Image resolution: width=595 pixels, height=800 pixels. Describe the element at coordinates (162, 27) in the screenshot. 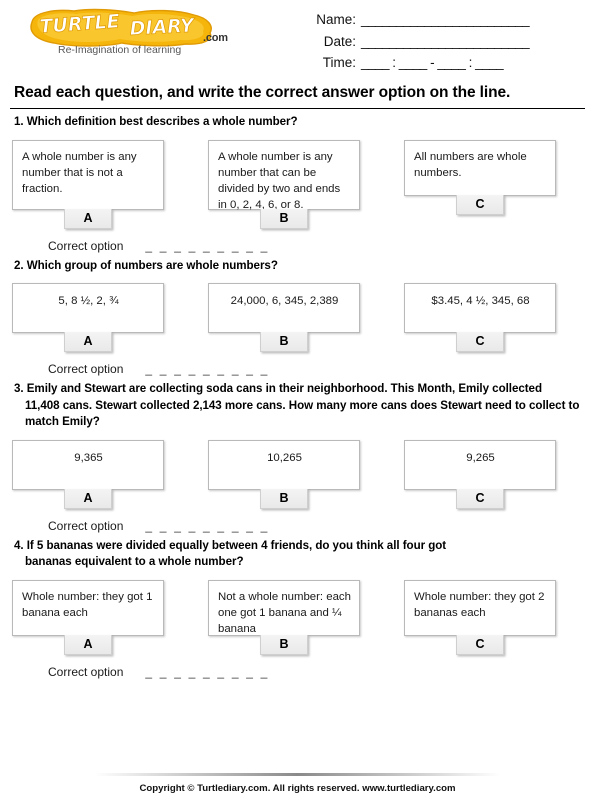

I see `svg-text: DIARY` at that location.